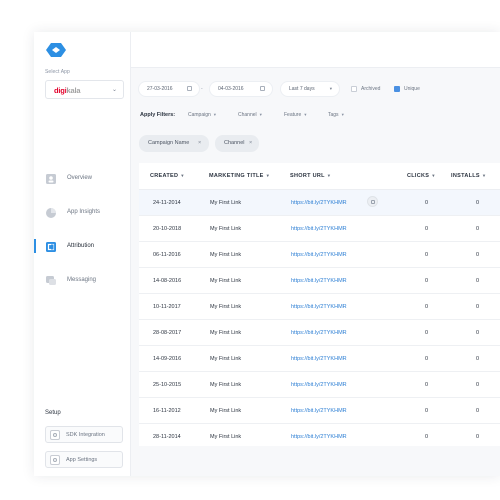 This screenshot has height=500, width=500. I want to click on column-header-short-url: SHORT URL ▾, so click(310, 176).